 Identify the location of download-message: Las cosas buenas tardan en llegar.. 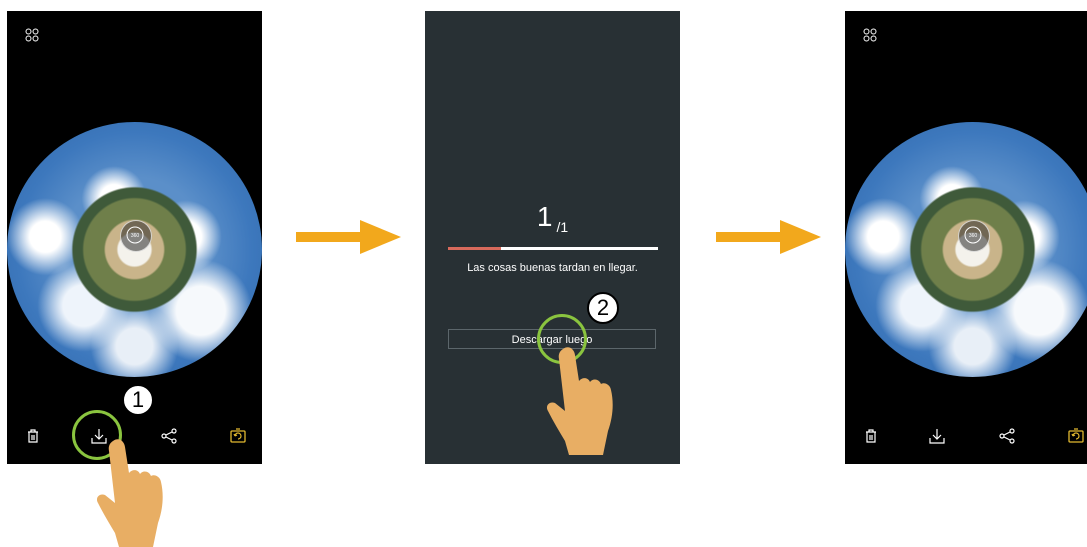
(552, 268).